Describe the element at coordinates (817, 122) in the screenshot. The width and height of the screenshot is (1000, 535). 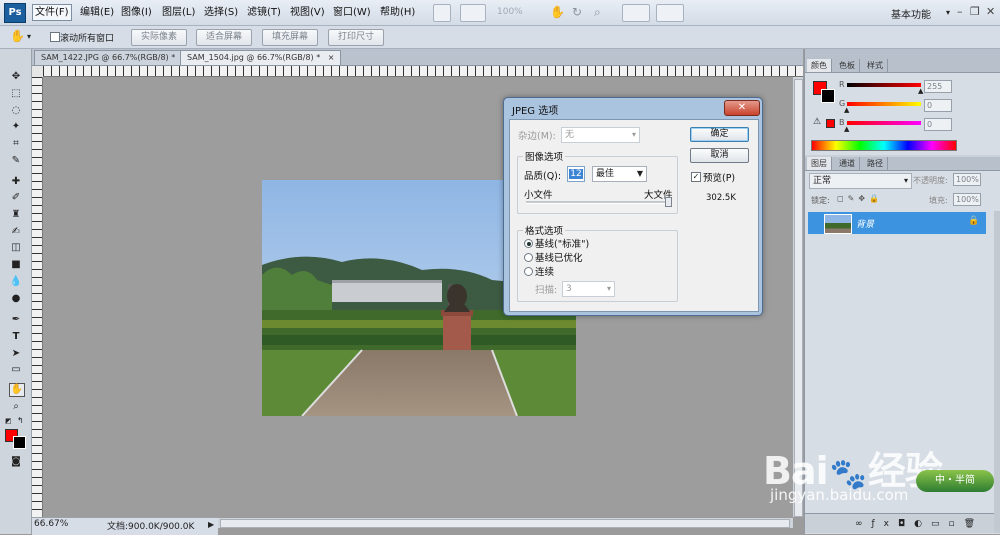
I see `warning-icon: ⚠` at that location.